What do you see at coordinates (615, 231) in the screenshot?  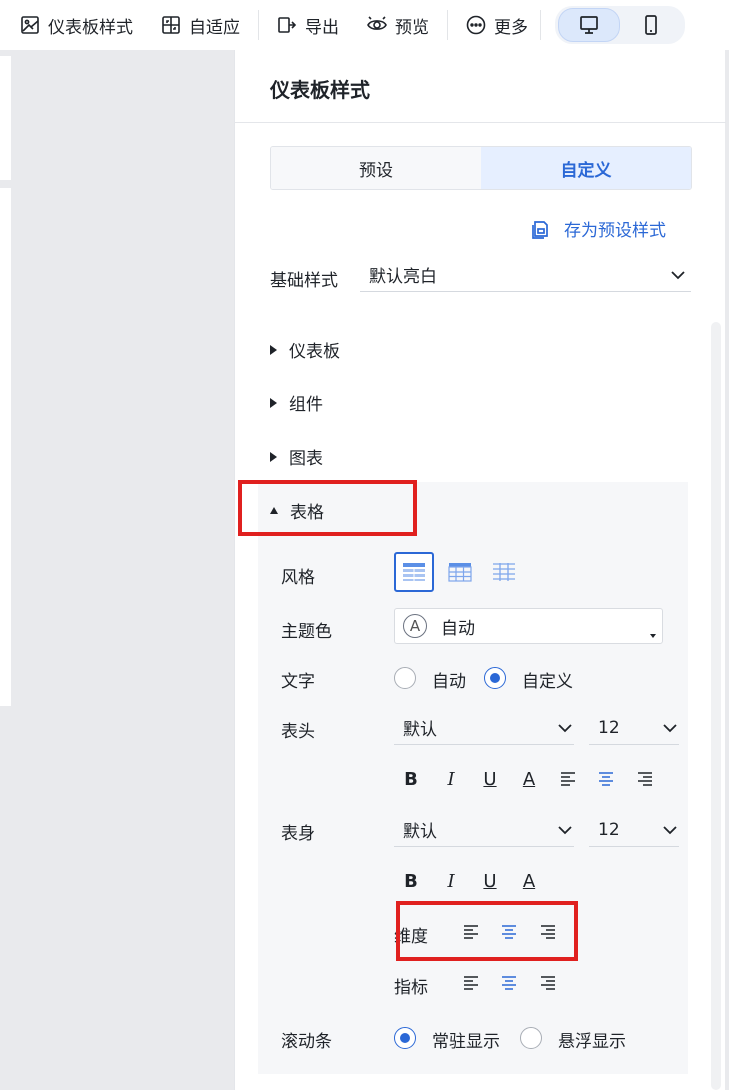 I see `save-preset-label: 存为预设样式` at bounding box center [615, 231].